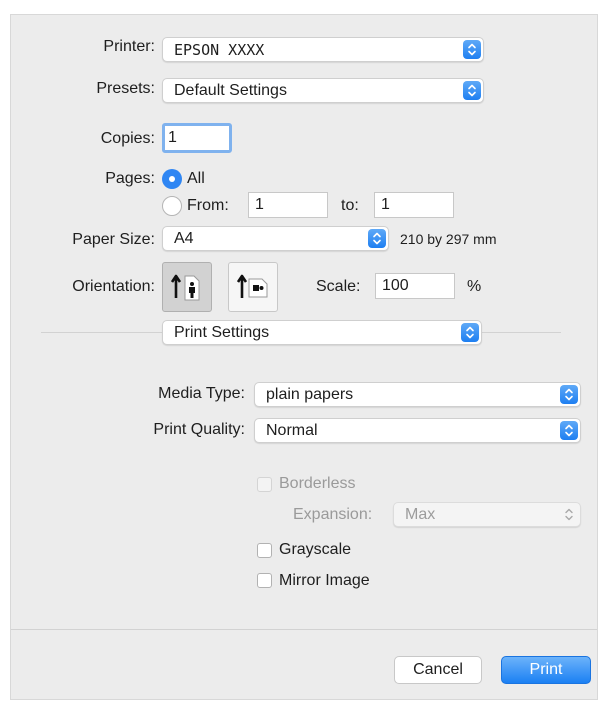 This screenshot has width=603, height=702. What do you see at coordinates (472, 90) in the screenshot?
I see `presets-popup-arrows-icon` at bounding box center [472, 90].